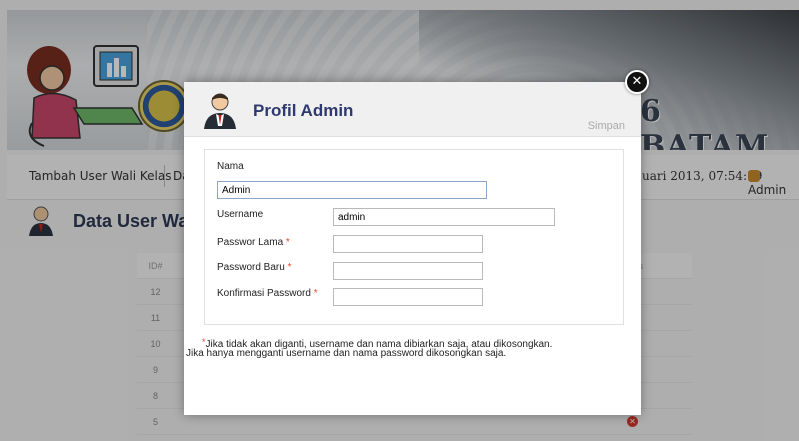 The height and width of the screenshot is (441, 799). I want to click on dialog-header: Profil Admin Simpan, so click(412, 109).